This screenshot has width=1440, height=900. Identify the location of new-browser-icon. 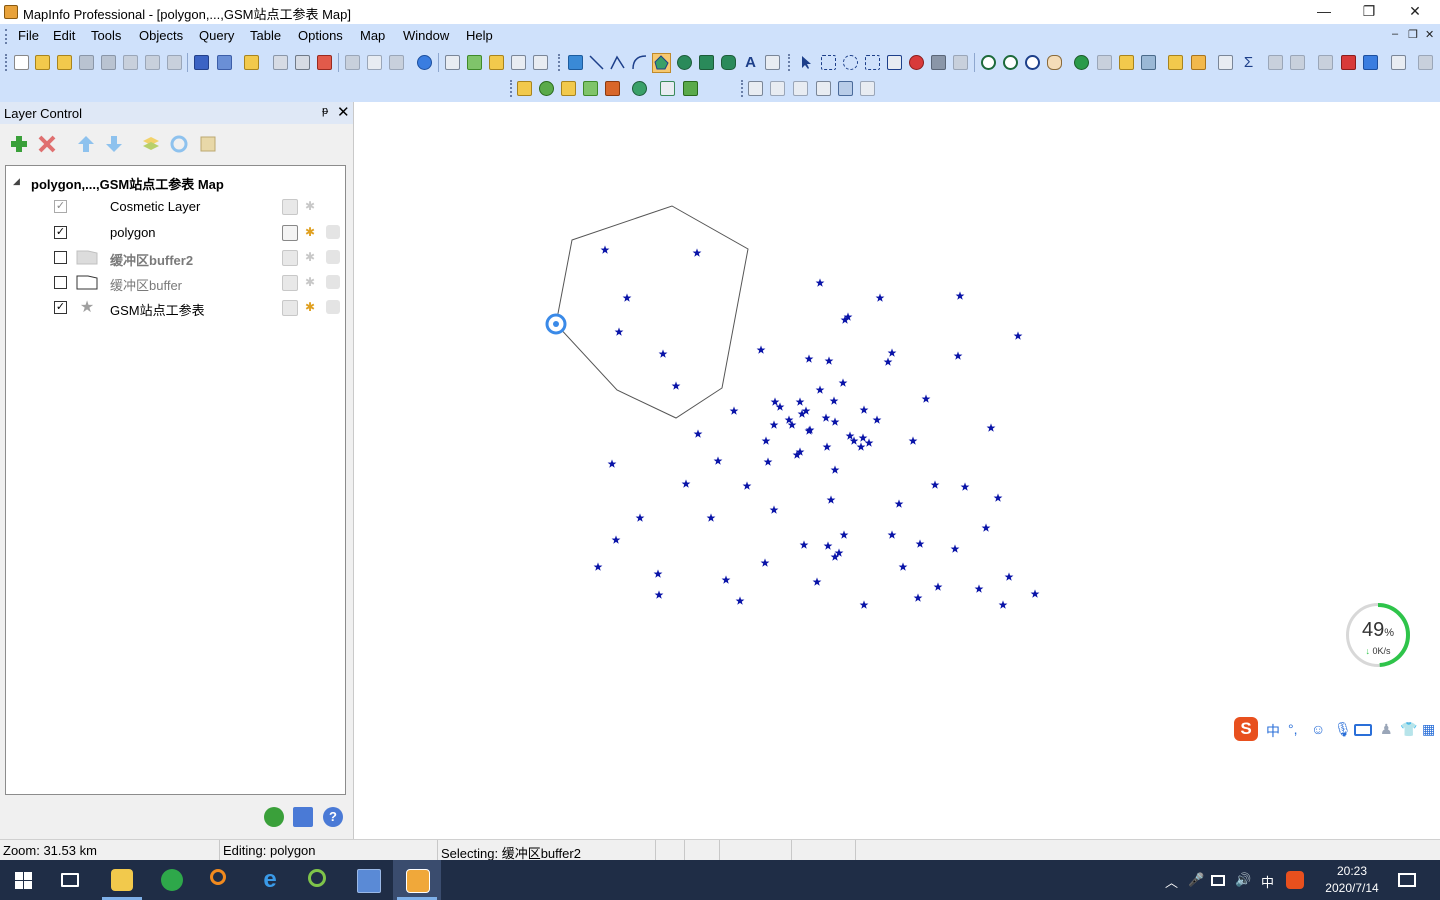
(251, 62).